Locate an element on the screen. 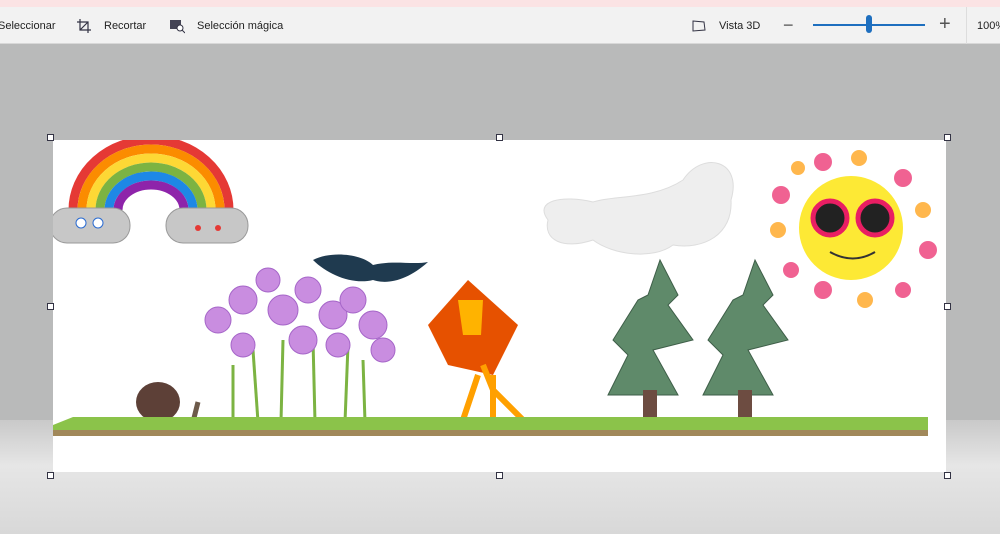 The width and height of the screenshot is (1000, 534). zoom-value: 100% is located at coordinates (983, 25).